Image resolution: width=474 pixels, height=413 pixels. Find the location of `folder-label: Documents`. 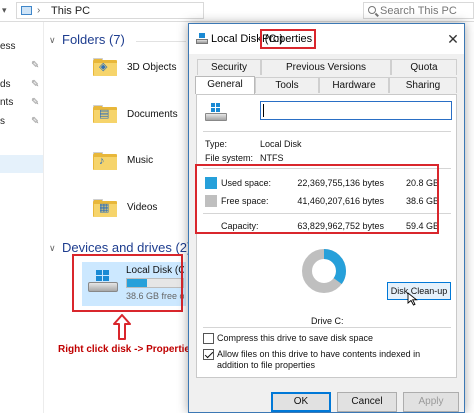

folder-label: Documents is located at coordinates (152, 114).